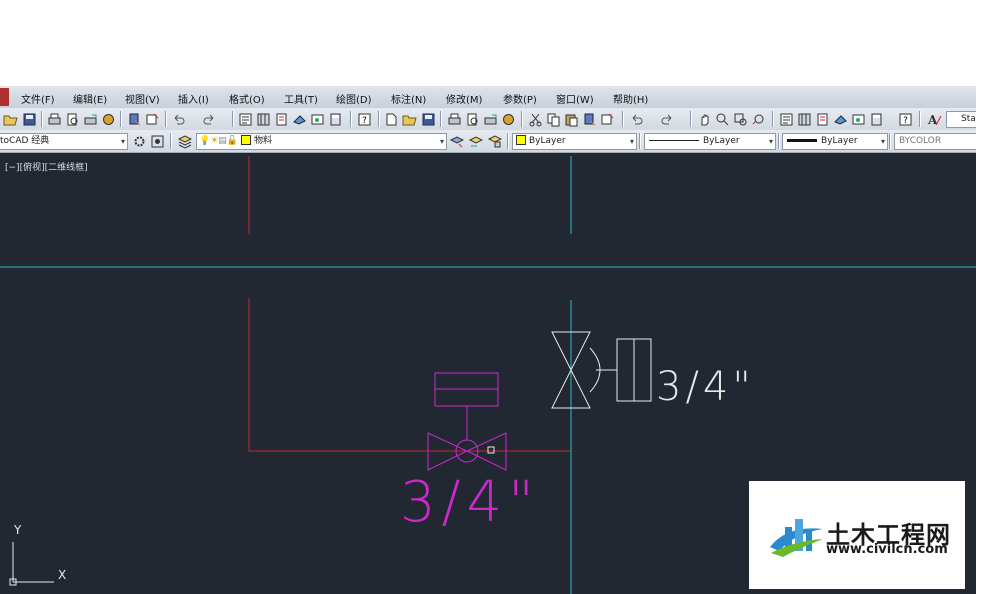  What do you see at coordinates (464, 98) in the screenshot?
I see `menu-modify: 修改(M)` at bounding box center [464, 98].